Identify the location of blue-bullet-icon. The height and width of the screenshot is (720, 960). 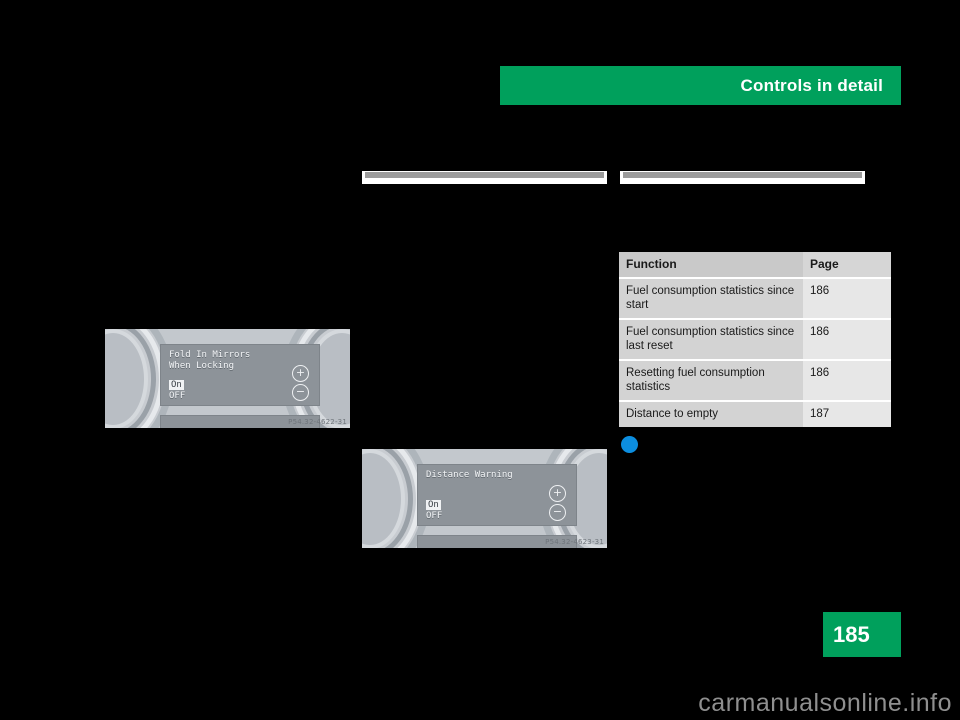
(629, 444).